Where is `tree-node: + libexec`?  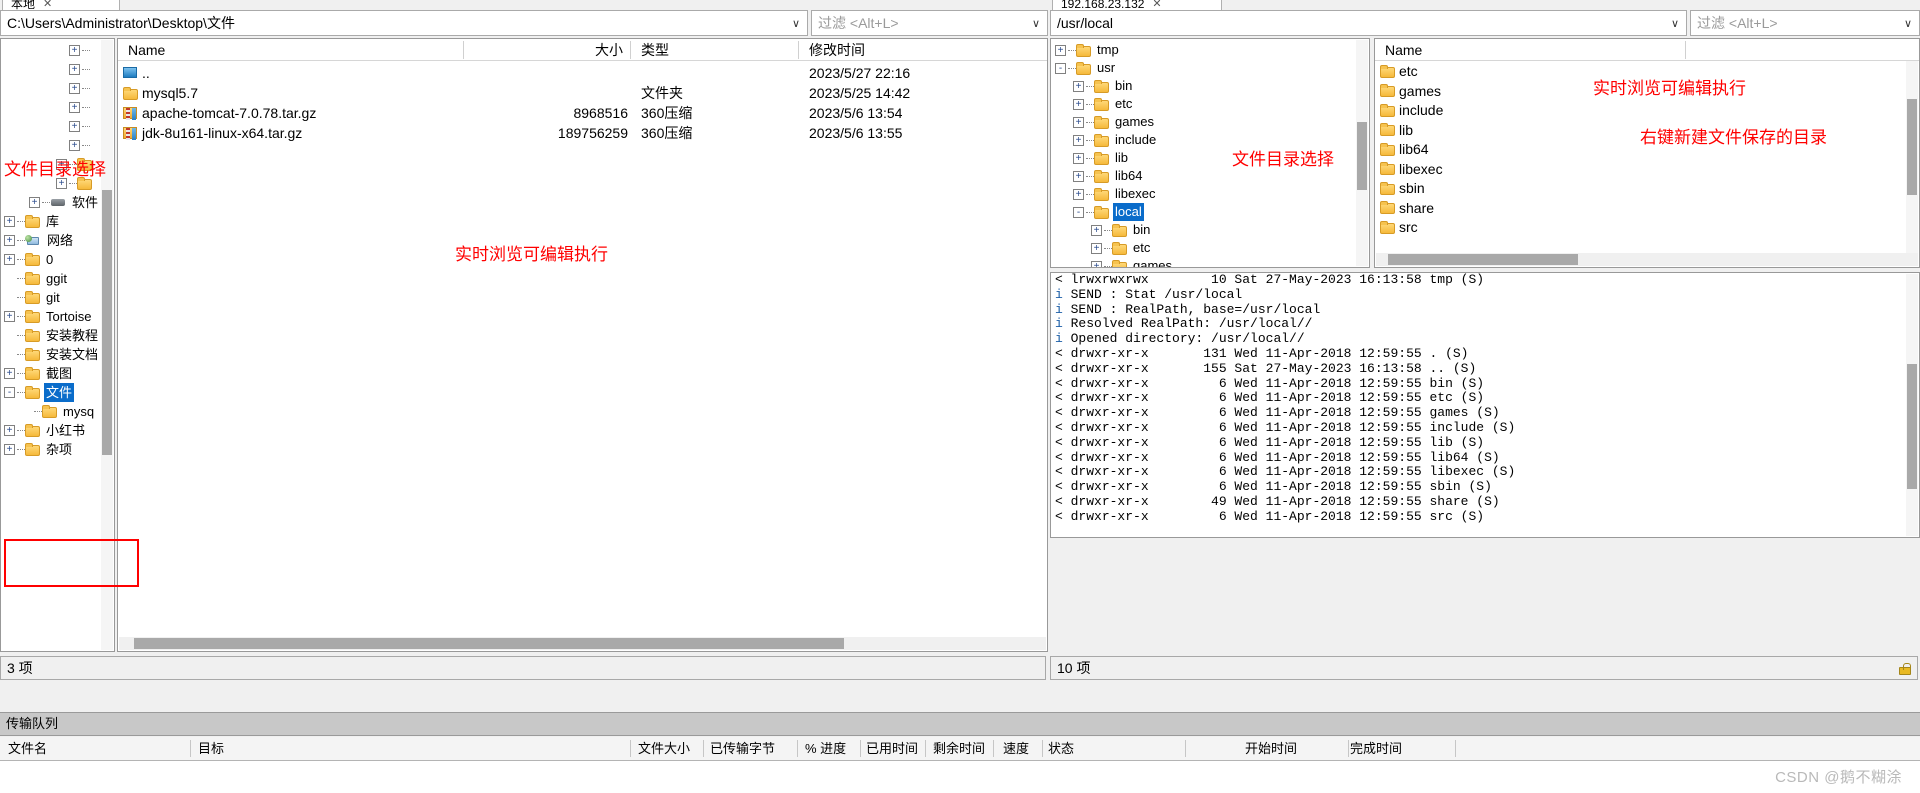 tree-node: + libexec is located at coordinates (1210, 194).